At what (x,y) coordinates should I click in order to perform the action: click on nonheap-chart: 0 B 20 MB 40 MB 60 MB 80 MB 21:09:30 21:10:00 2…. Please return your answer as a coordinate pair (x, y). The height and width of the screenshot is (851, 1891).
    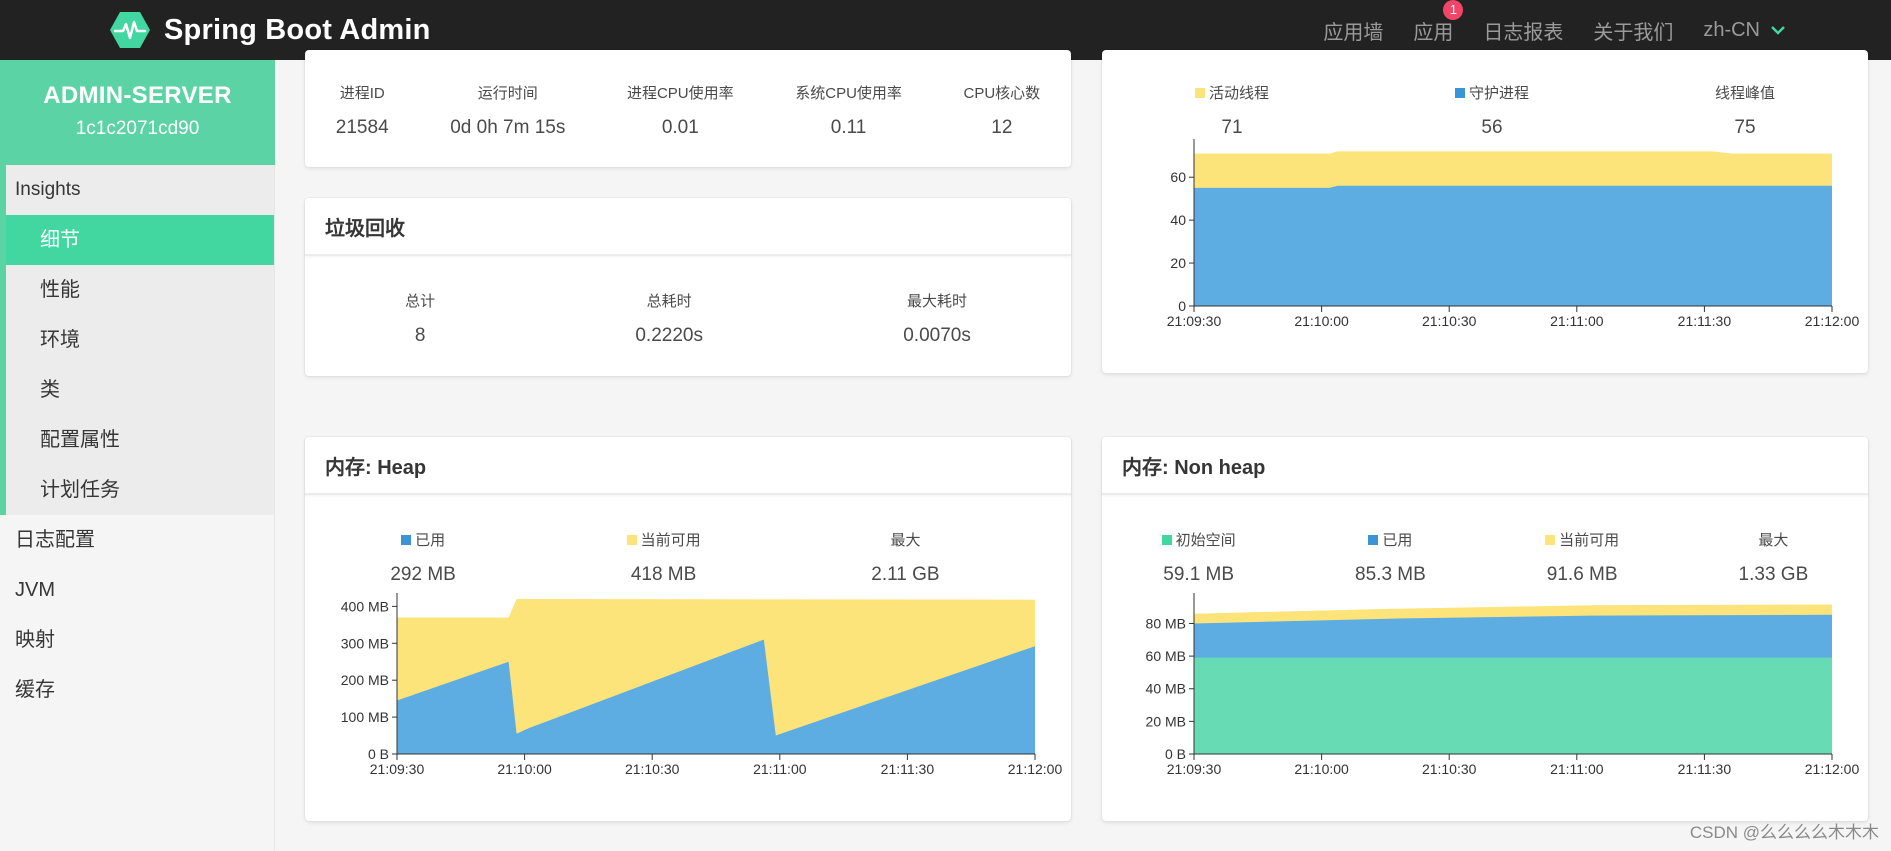
    Looking at the image, I should click on (1503, 685).